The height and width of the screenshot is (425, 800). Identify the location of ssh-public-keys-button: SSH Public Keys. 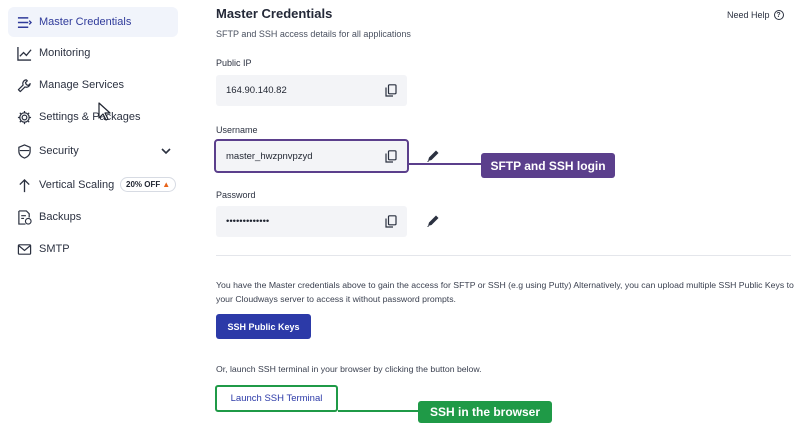
(263, 326).